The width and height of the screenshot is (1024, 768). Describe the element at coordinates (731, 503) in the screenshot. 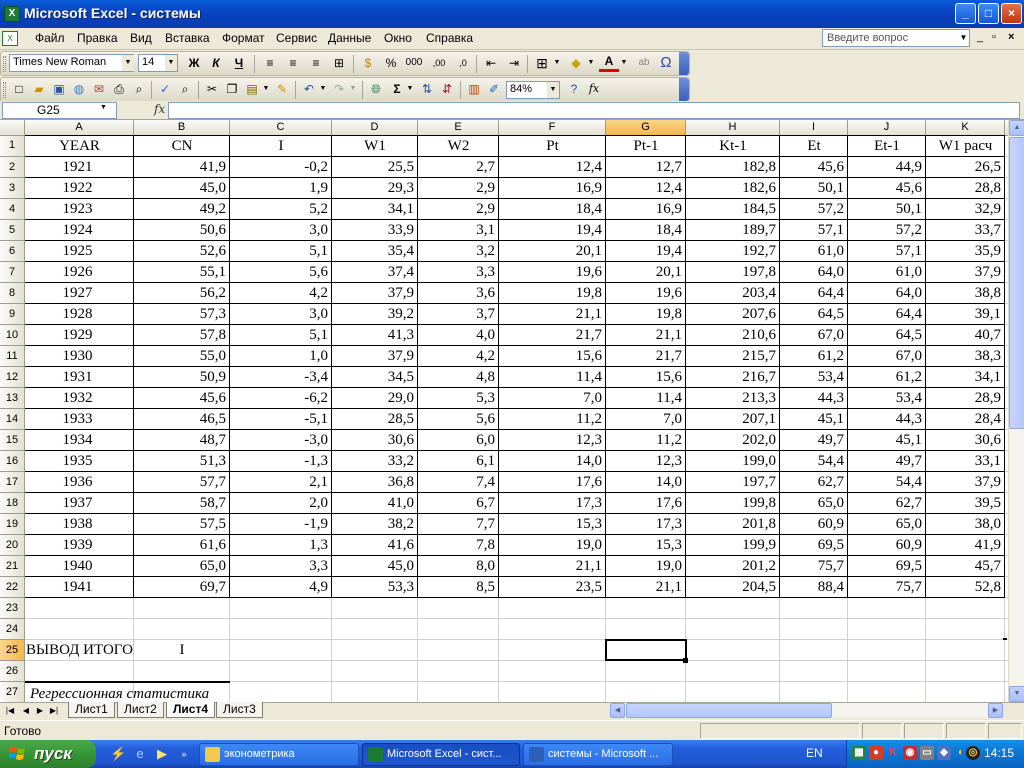

I see `table-cell: 199,8` at that location.